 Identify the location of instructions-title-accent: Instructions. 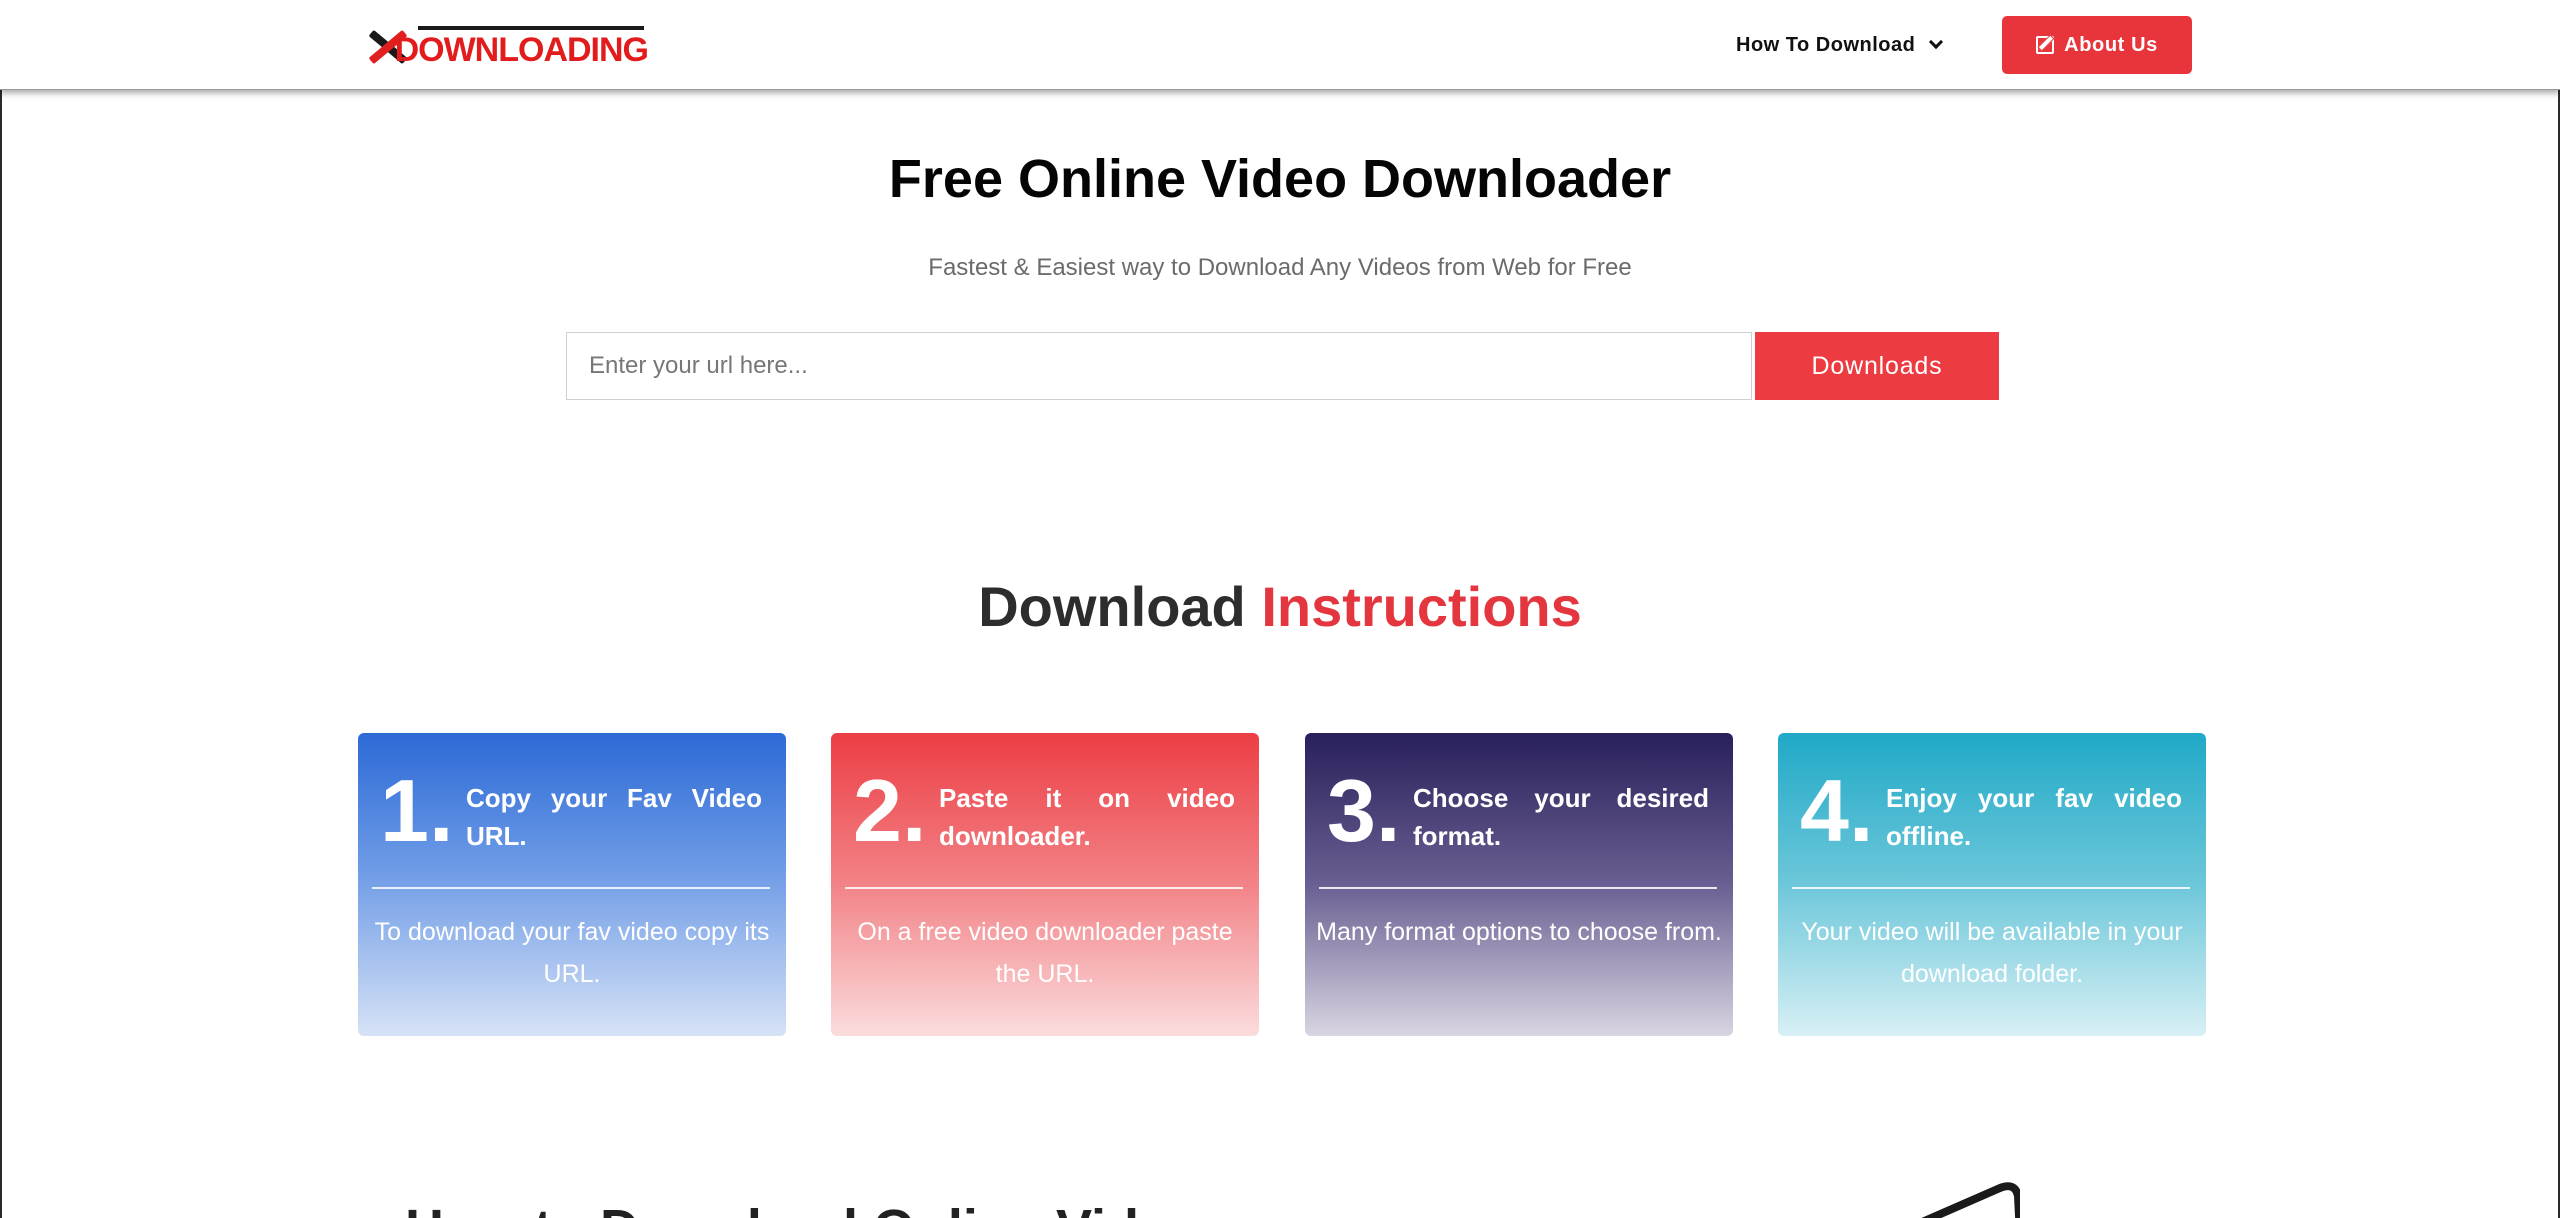
(1421, 606).